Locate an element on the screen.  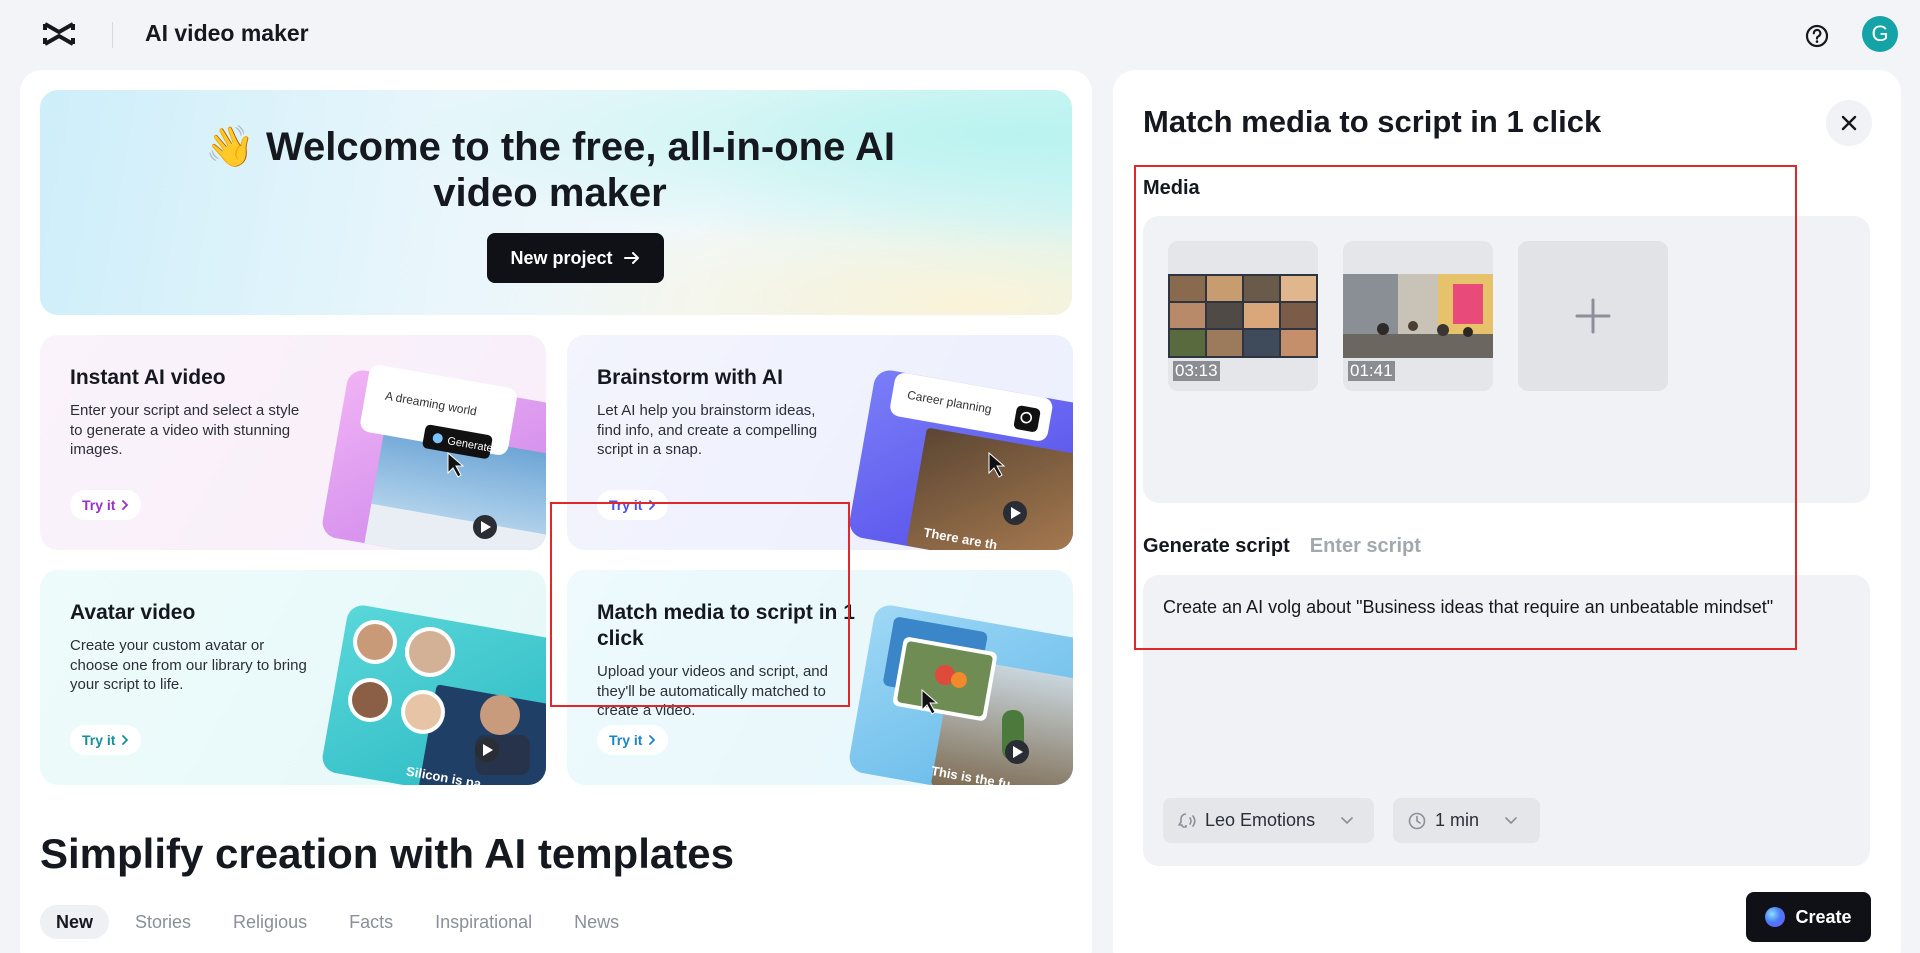
plus-icon is located at coordinates (1593, 316).